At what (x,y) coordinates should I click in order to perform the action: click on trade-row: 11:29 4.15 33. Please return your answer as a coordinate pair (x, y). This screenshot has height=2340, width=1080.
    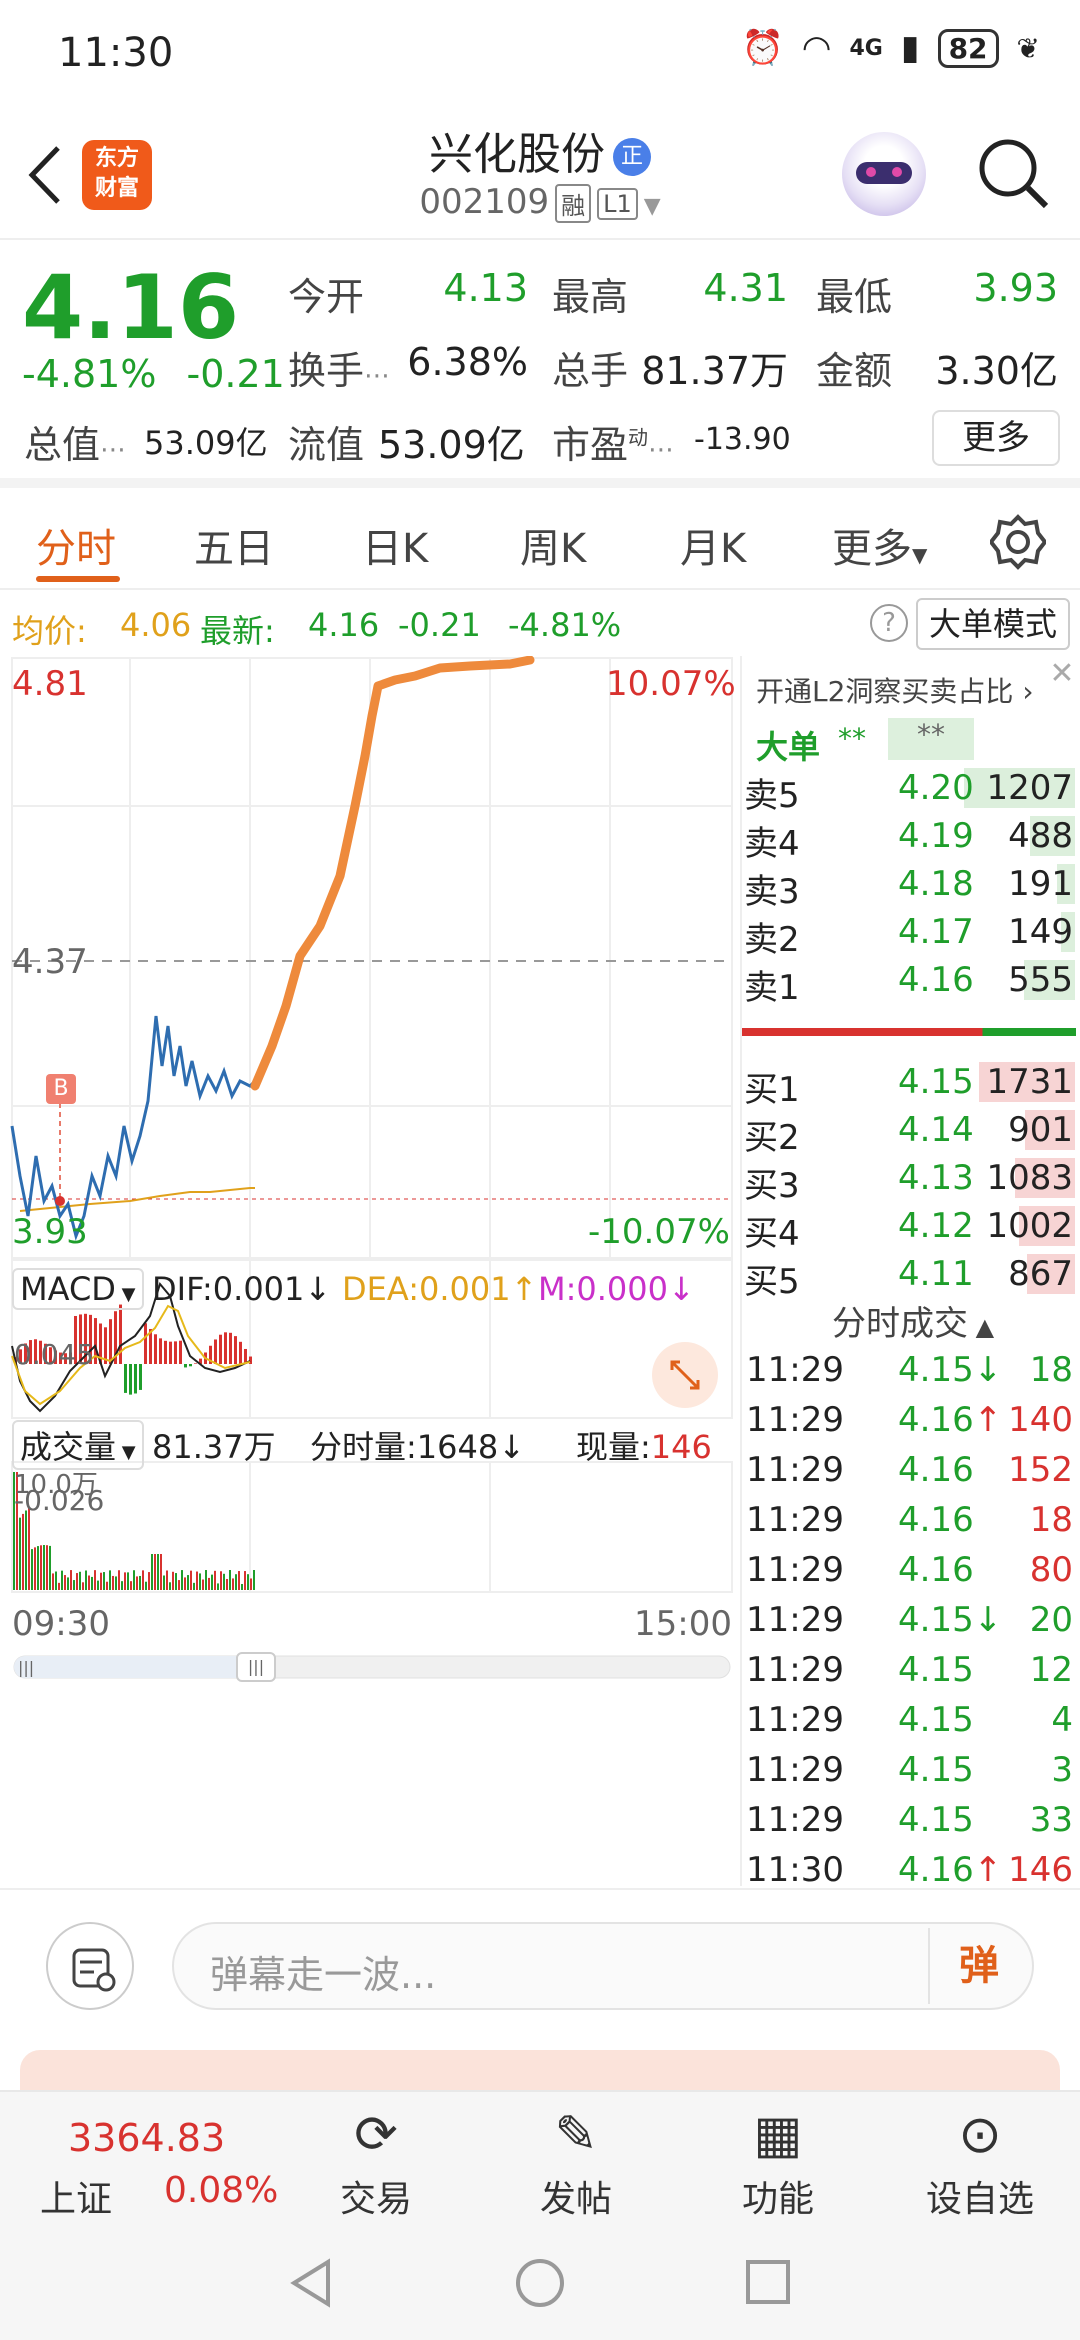
    Looking at the image, I should click on (909, 1825).